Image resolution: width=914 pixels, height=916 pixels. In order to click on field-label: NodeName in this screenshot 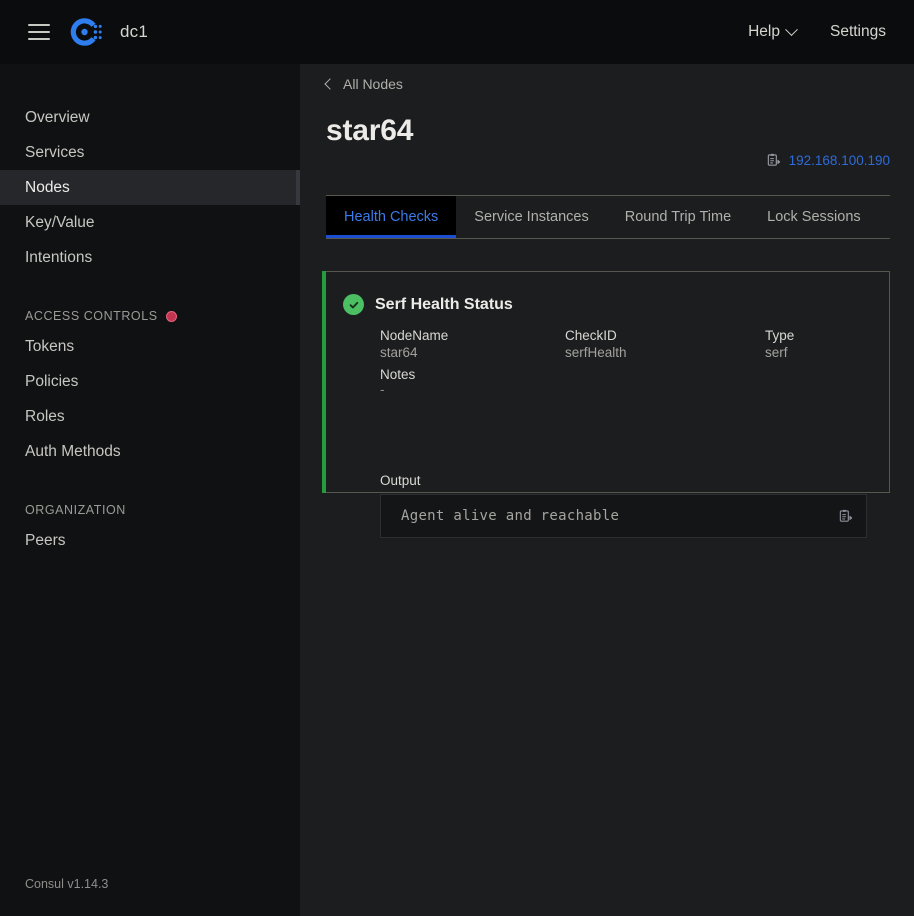, I will do `click(414, 335)`.